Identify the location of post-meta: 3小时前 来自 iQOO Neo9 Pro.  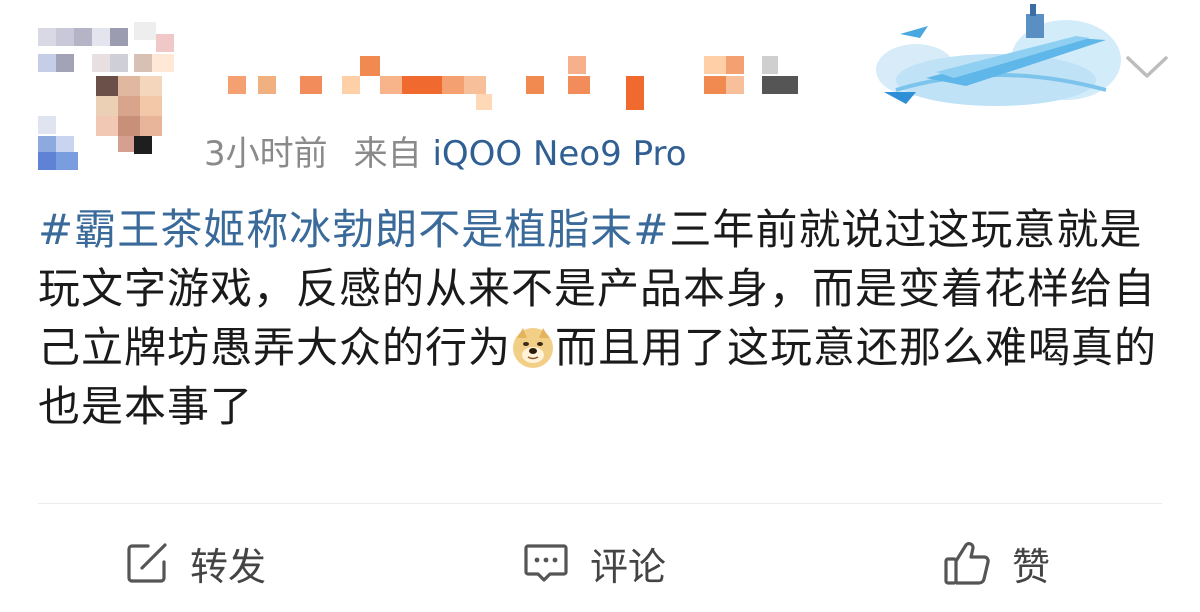
(445, 150).